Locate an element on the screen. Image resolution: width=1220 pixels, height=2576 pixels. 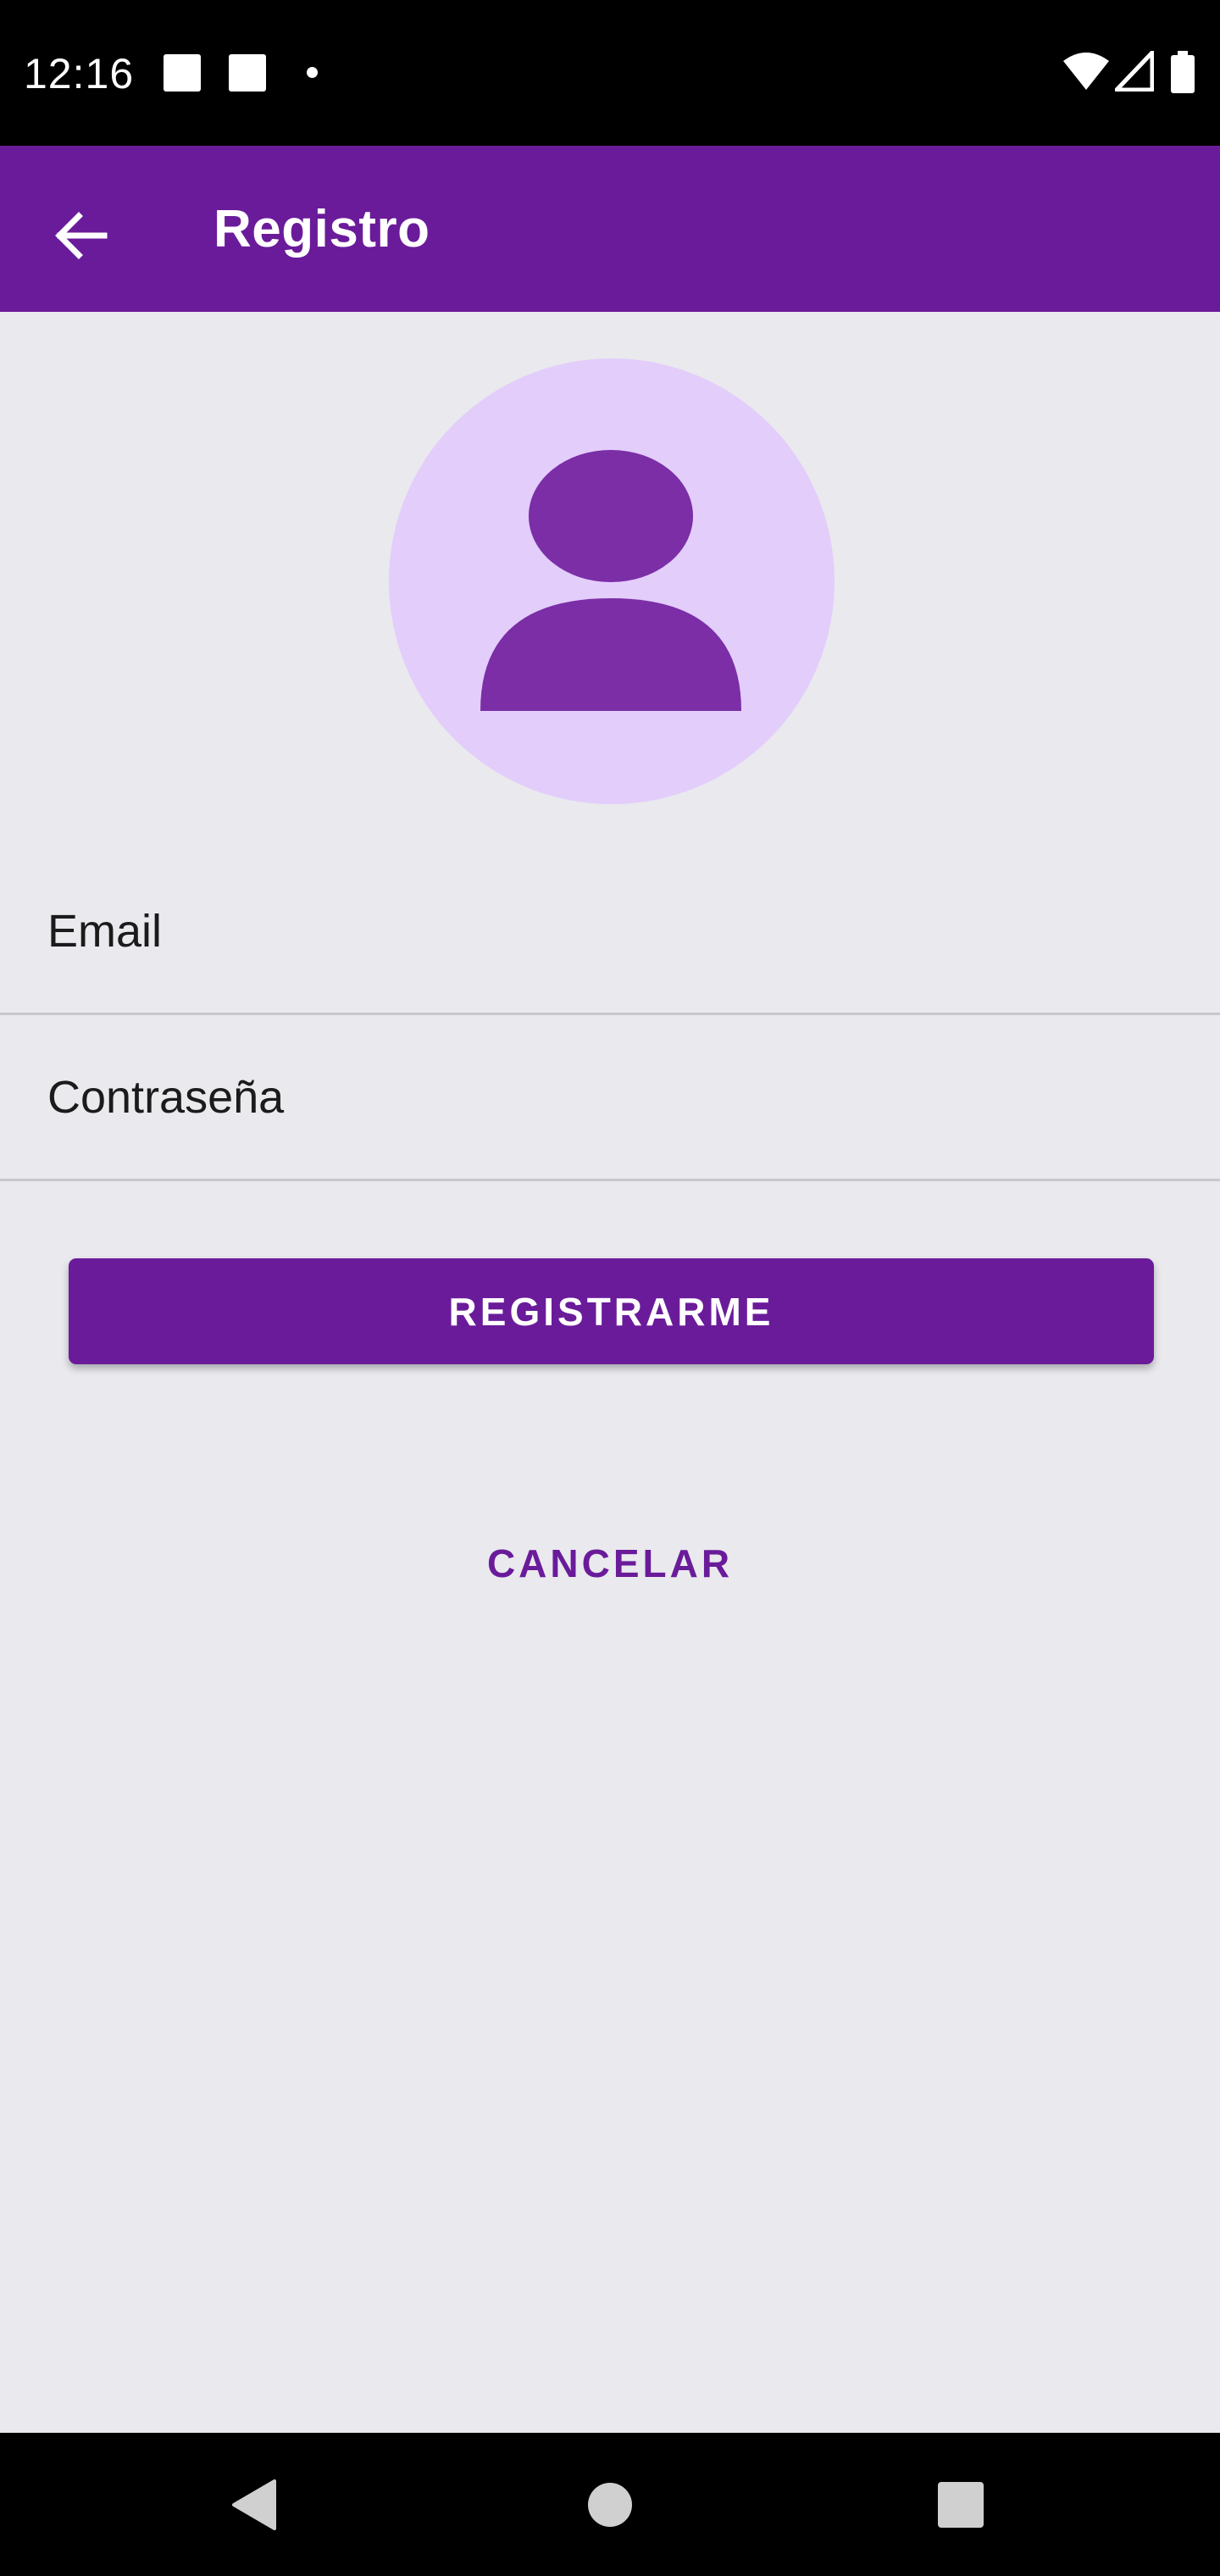
nav-home-button is located at coordinates (610, 2505).